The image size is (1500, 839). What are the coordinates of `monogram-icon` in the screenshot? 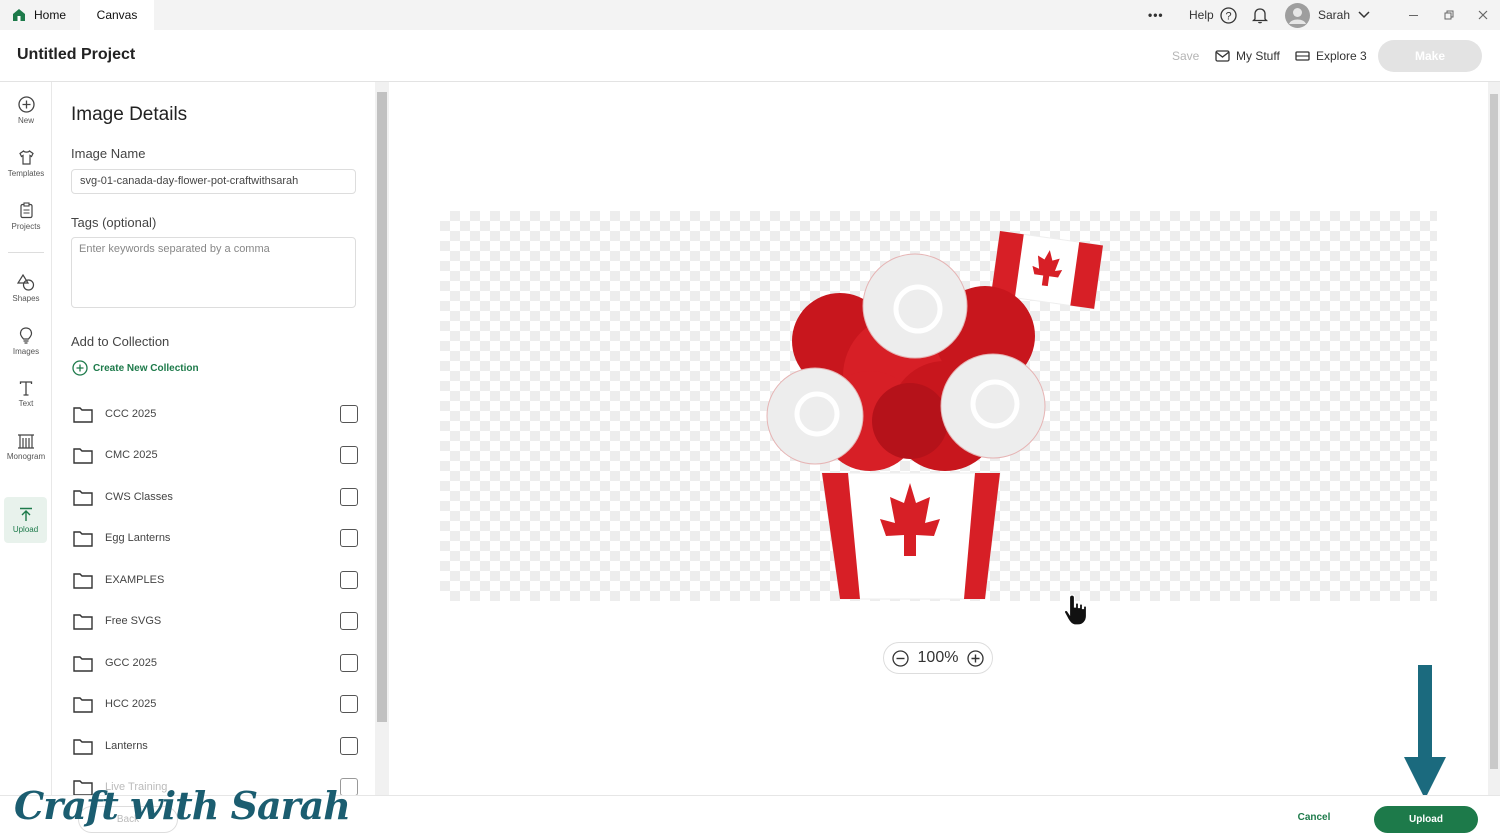 It's located at (26, 441).